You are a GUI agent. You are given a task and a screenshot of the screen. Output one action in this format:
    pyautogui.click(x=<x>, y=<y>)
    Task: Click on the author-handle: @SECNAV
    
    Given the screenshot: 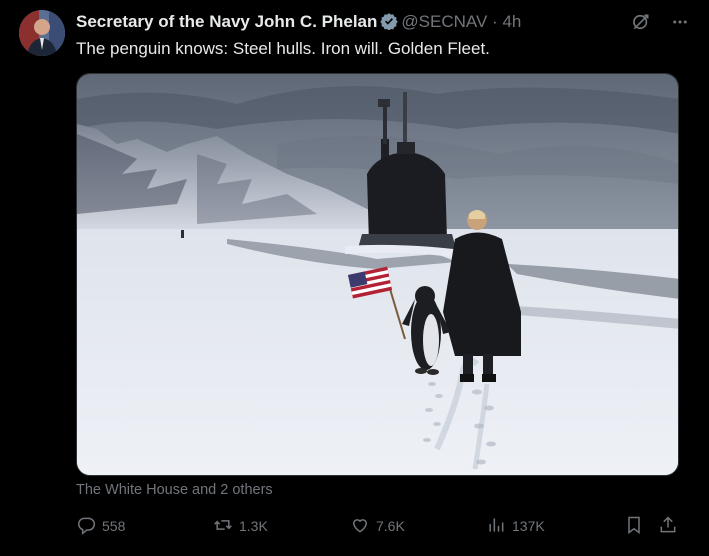 What is the action you would take?
    pyautogui.click(x=444, y=21)
    